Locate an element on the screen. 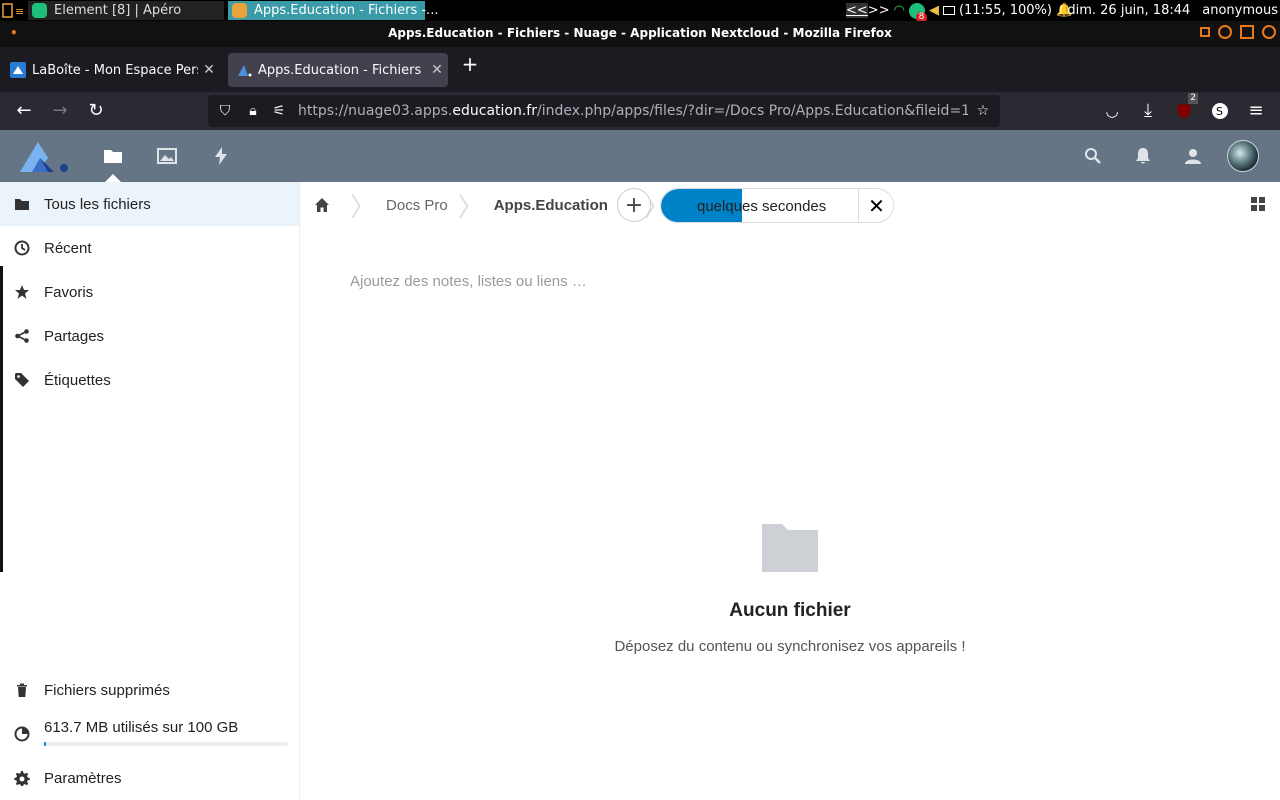 The width and height of the screenshot is (1280, 800). pocket-icon: ◡ is located at coordinates (1112, 111).